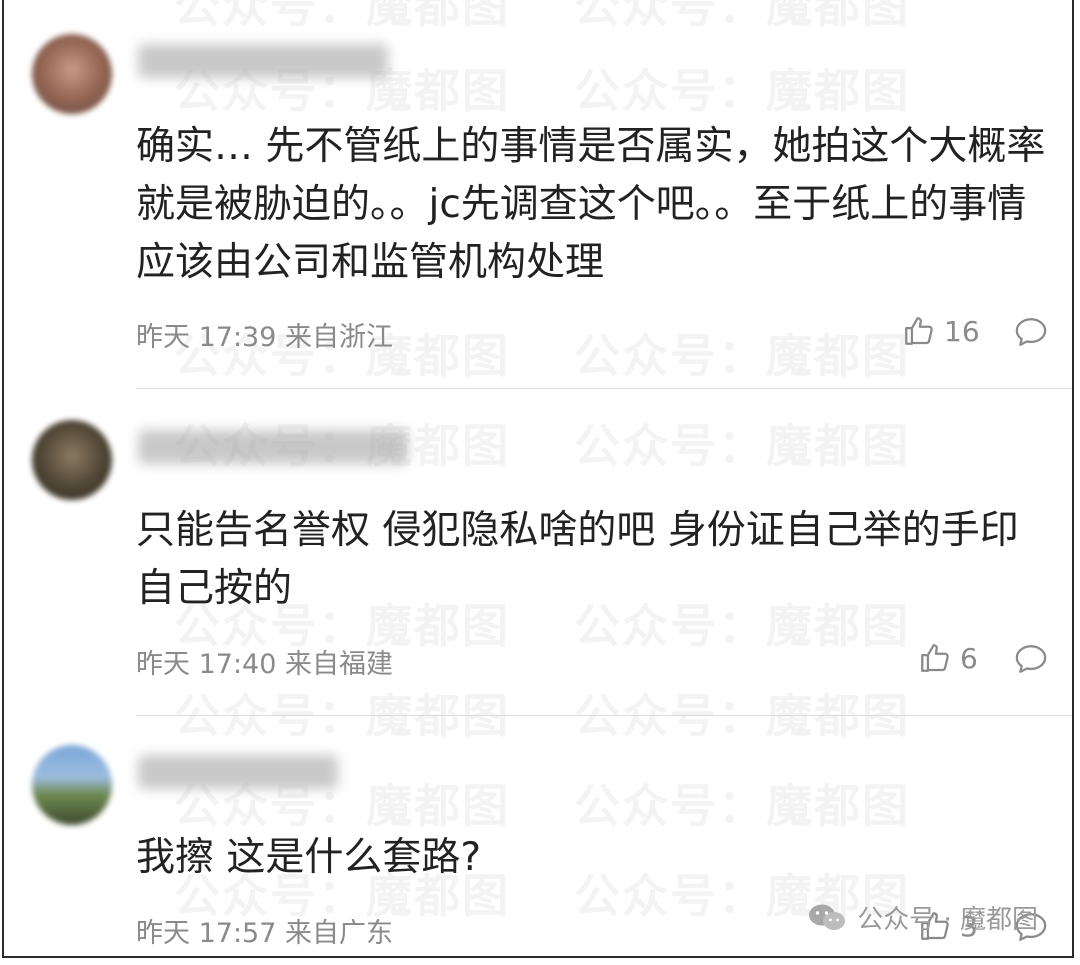 Image resolution: width=1080 pixels, height=965 pixels. I want to click on like-button: 16, so click(941, 331).